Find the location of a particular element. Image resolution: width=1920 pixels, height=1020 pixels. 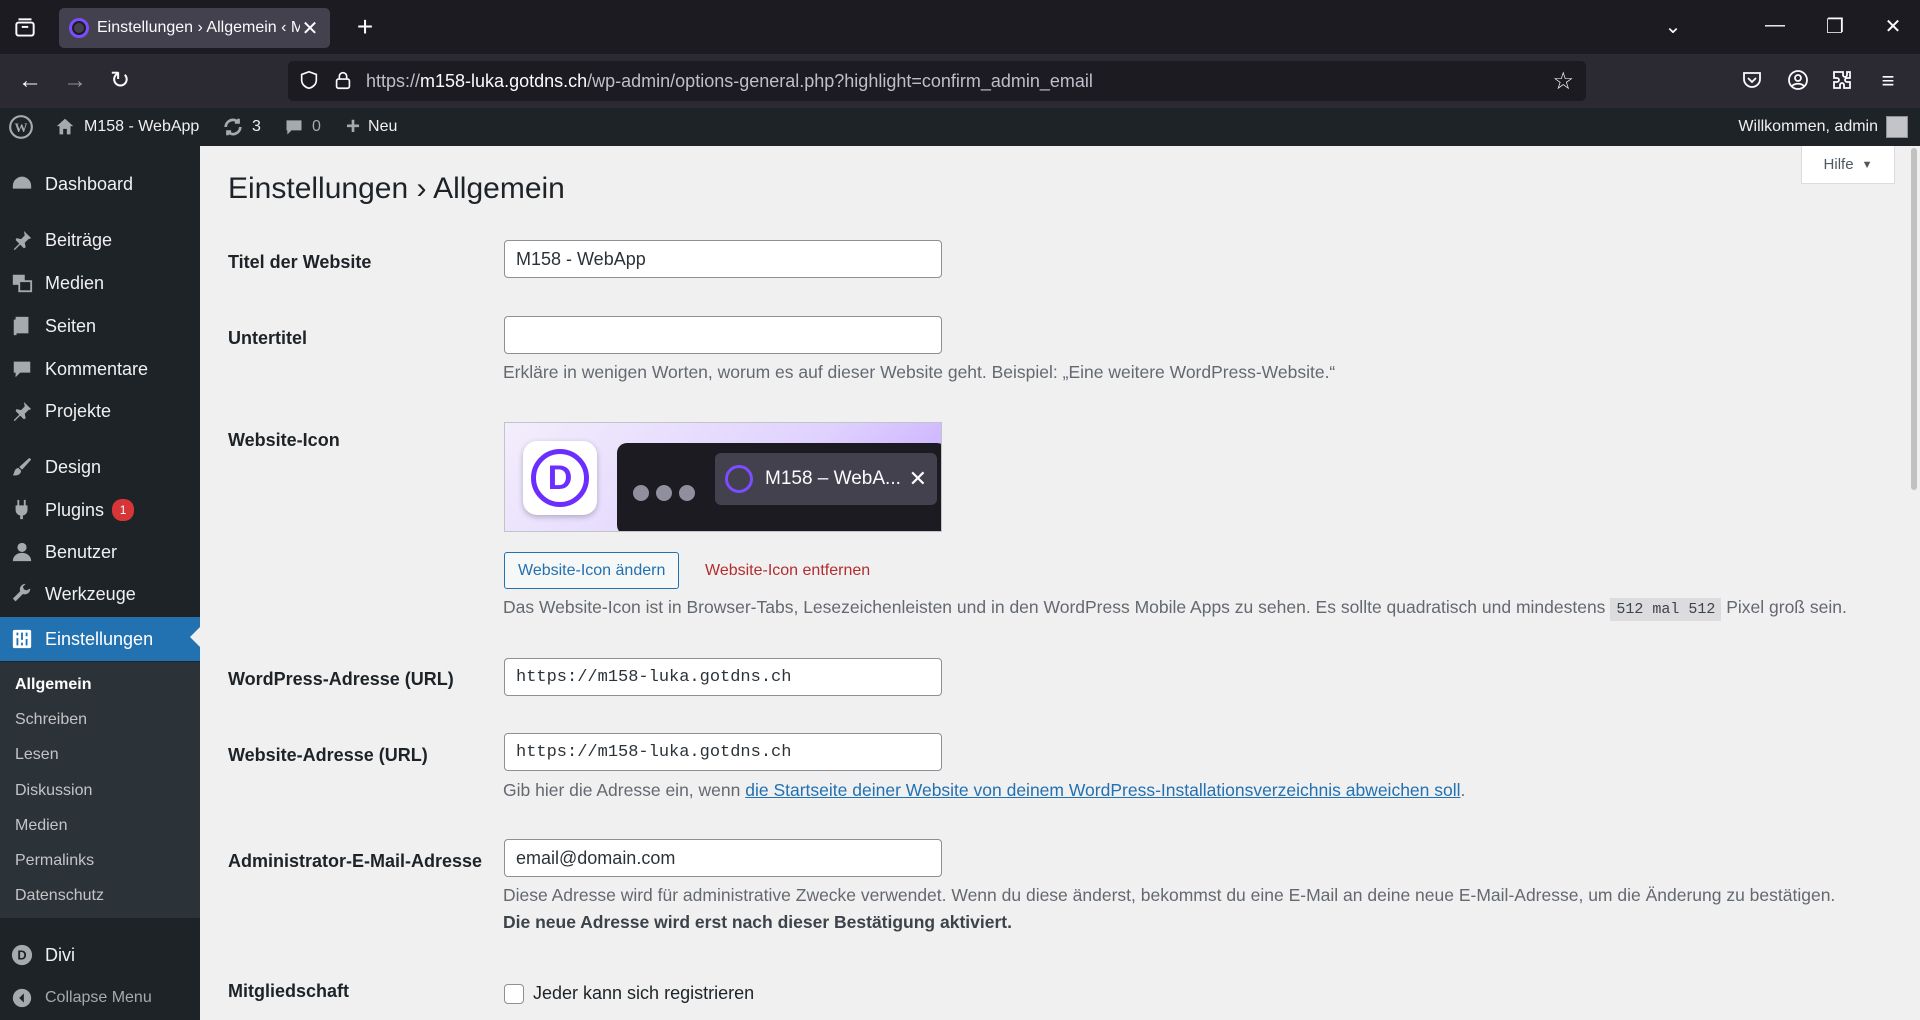

comments-icon is located at coordinates (294, 127).